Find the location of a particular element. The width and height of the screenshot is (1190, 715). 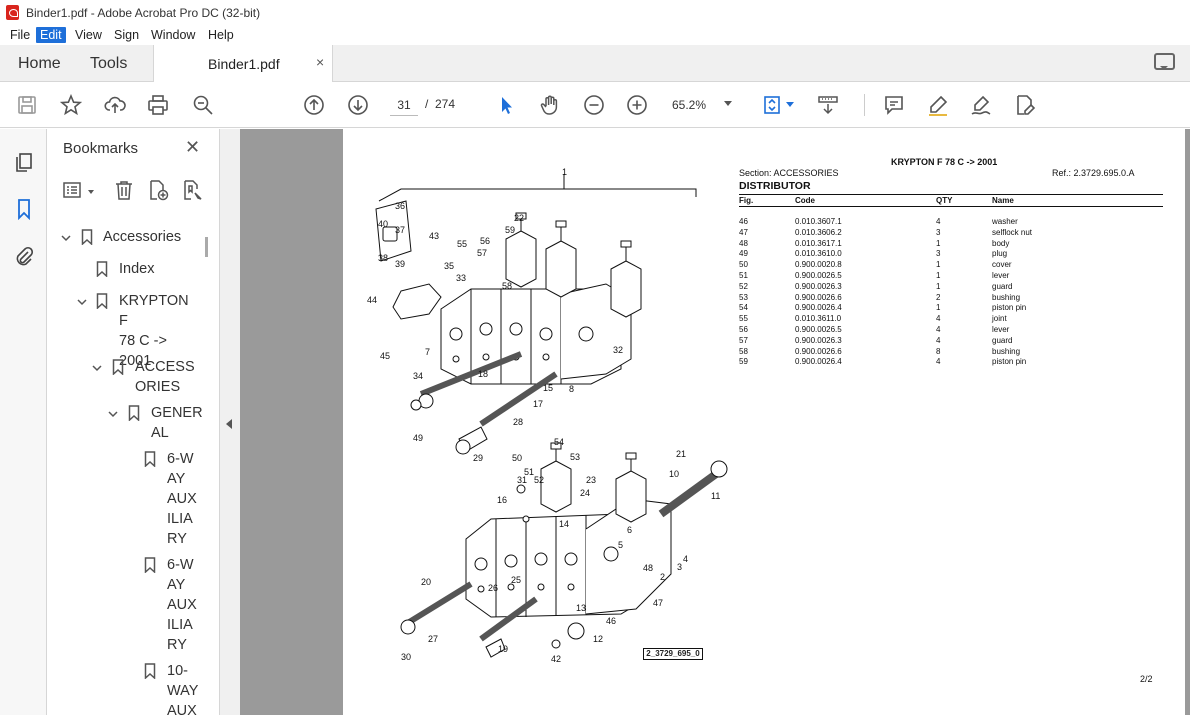

bookmark-label-line: GENER is located at coordinates (177, 413).